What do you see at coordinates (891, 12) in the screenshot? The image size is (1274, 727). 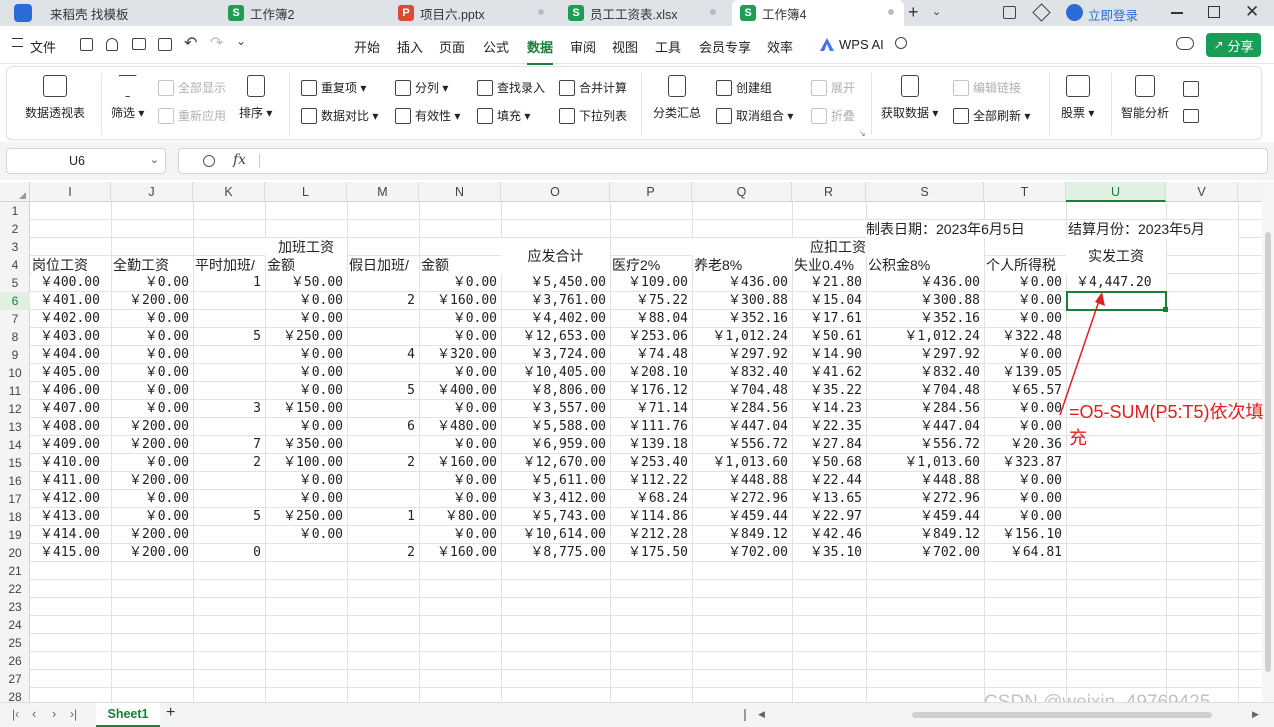 I see `tab-close-icon` at bounding box center [891, 12].